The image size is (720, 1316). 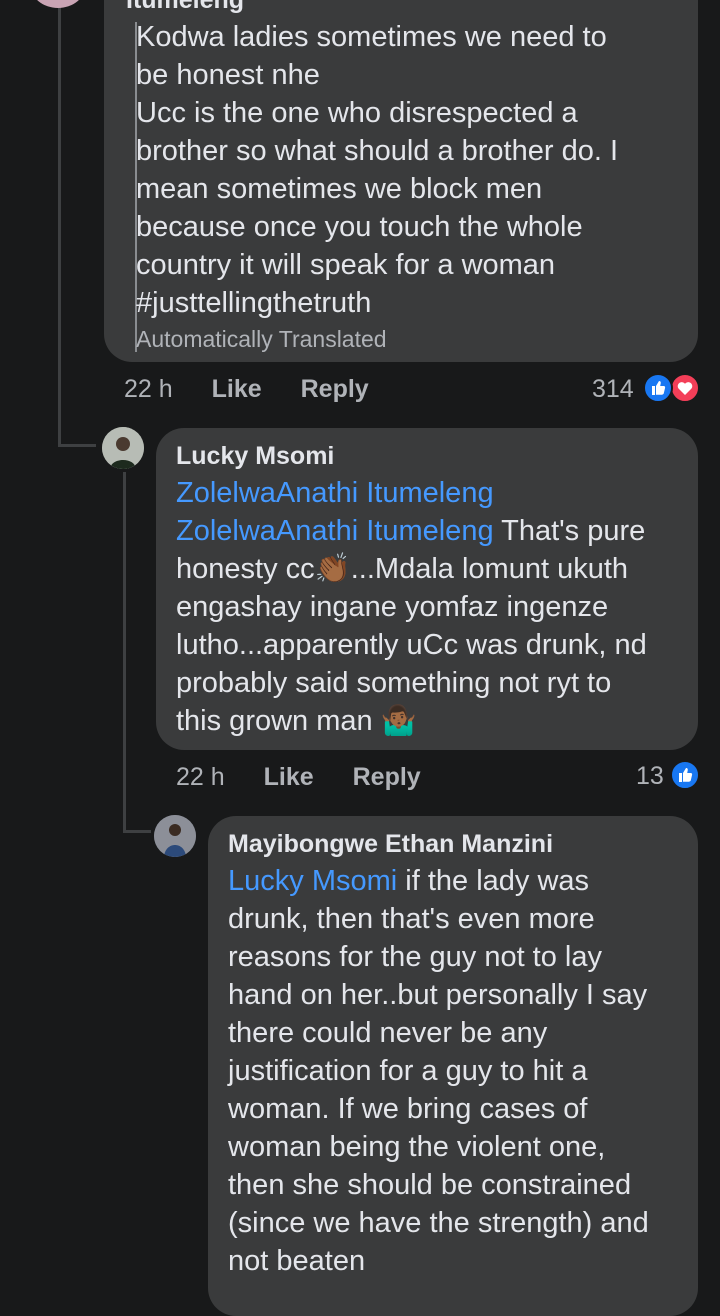 What do you see at coordinates (377, 339) in the screenshot?
I see `translated-label: Automatically Translated` at bounding box center [377, 339].